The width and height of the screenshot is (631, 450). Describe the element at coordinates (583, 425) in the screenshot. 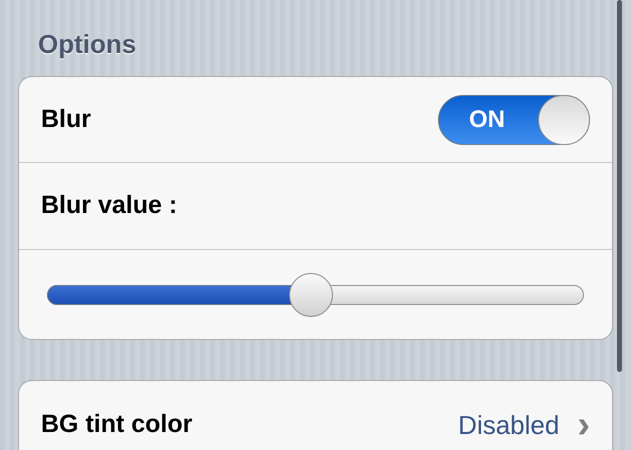

I see `chevron-icon: ›` at that location.